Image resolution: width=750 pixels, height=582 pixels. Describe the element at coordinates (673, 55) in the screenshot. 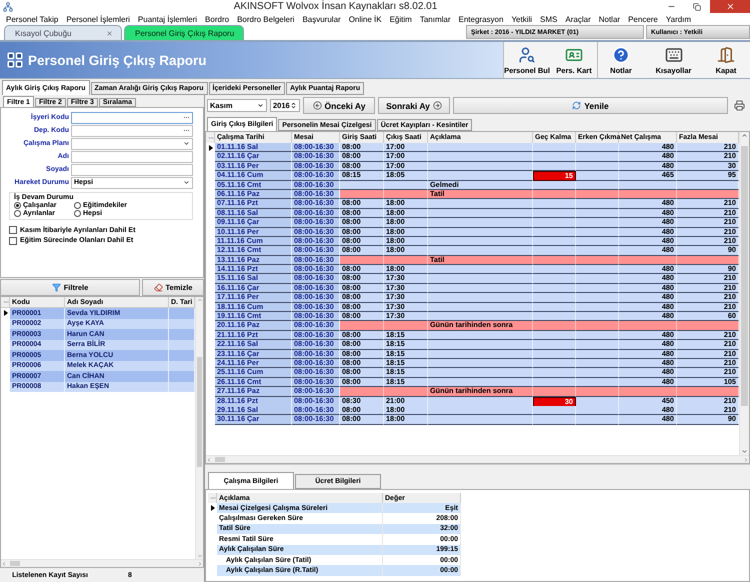

I see `keyboard-icon` at that location.